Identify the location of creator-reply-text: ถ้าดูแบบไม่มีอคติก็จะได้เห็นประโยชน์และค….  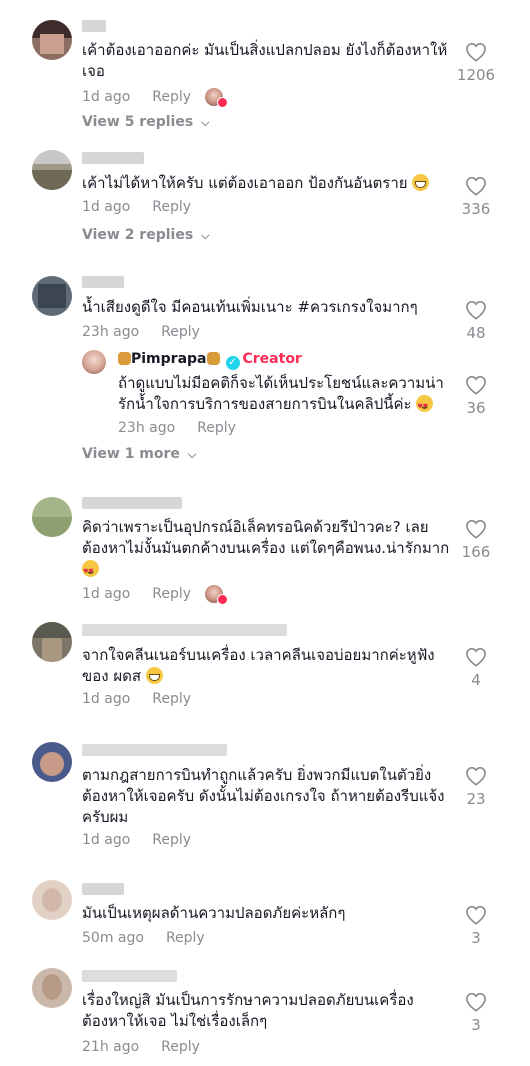
(283, 395).